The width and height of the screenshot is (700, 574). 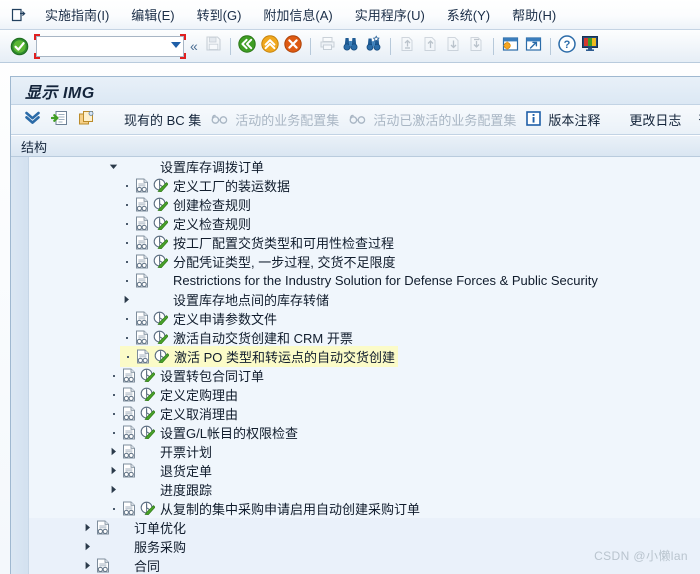 I want to click on tree-row-label: 进度跟踪, so click(x=184, y=489).